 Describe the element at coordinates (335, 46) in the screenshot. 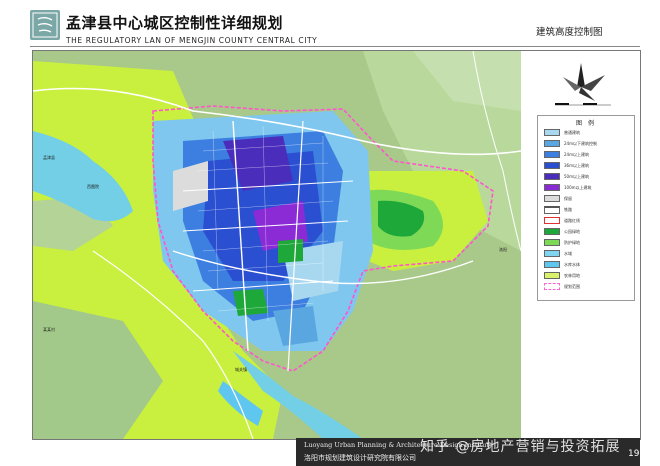

I see `header-divider` at that location.